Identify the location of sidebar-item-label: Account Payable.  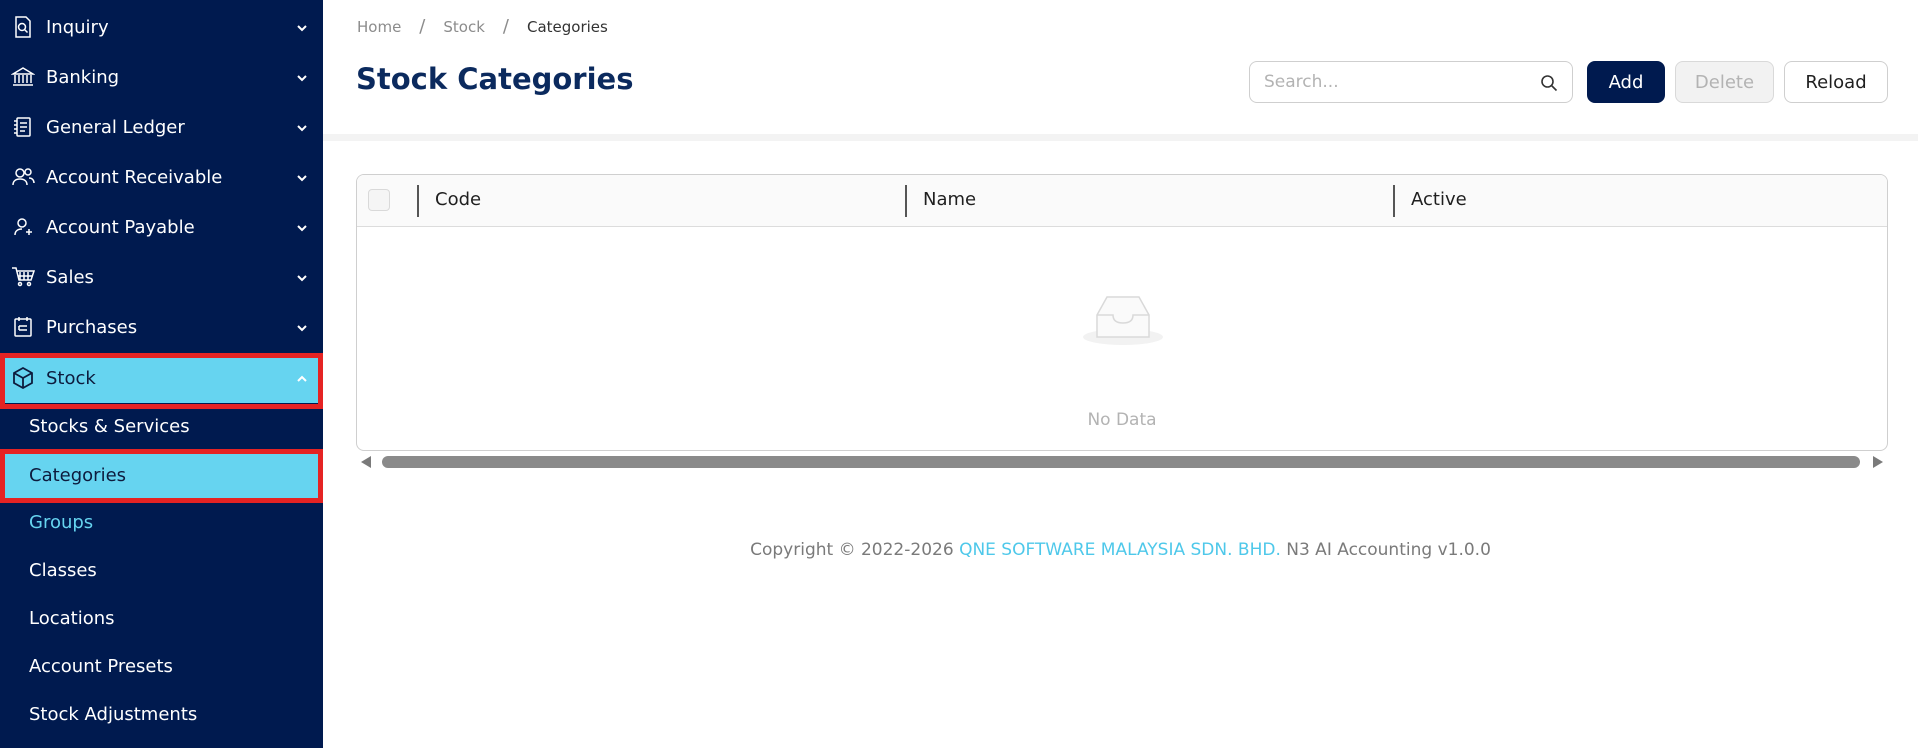
(120, 227).